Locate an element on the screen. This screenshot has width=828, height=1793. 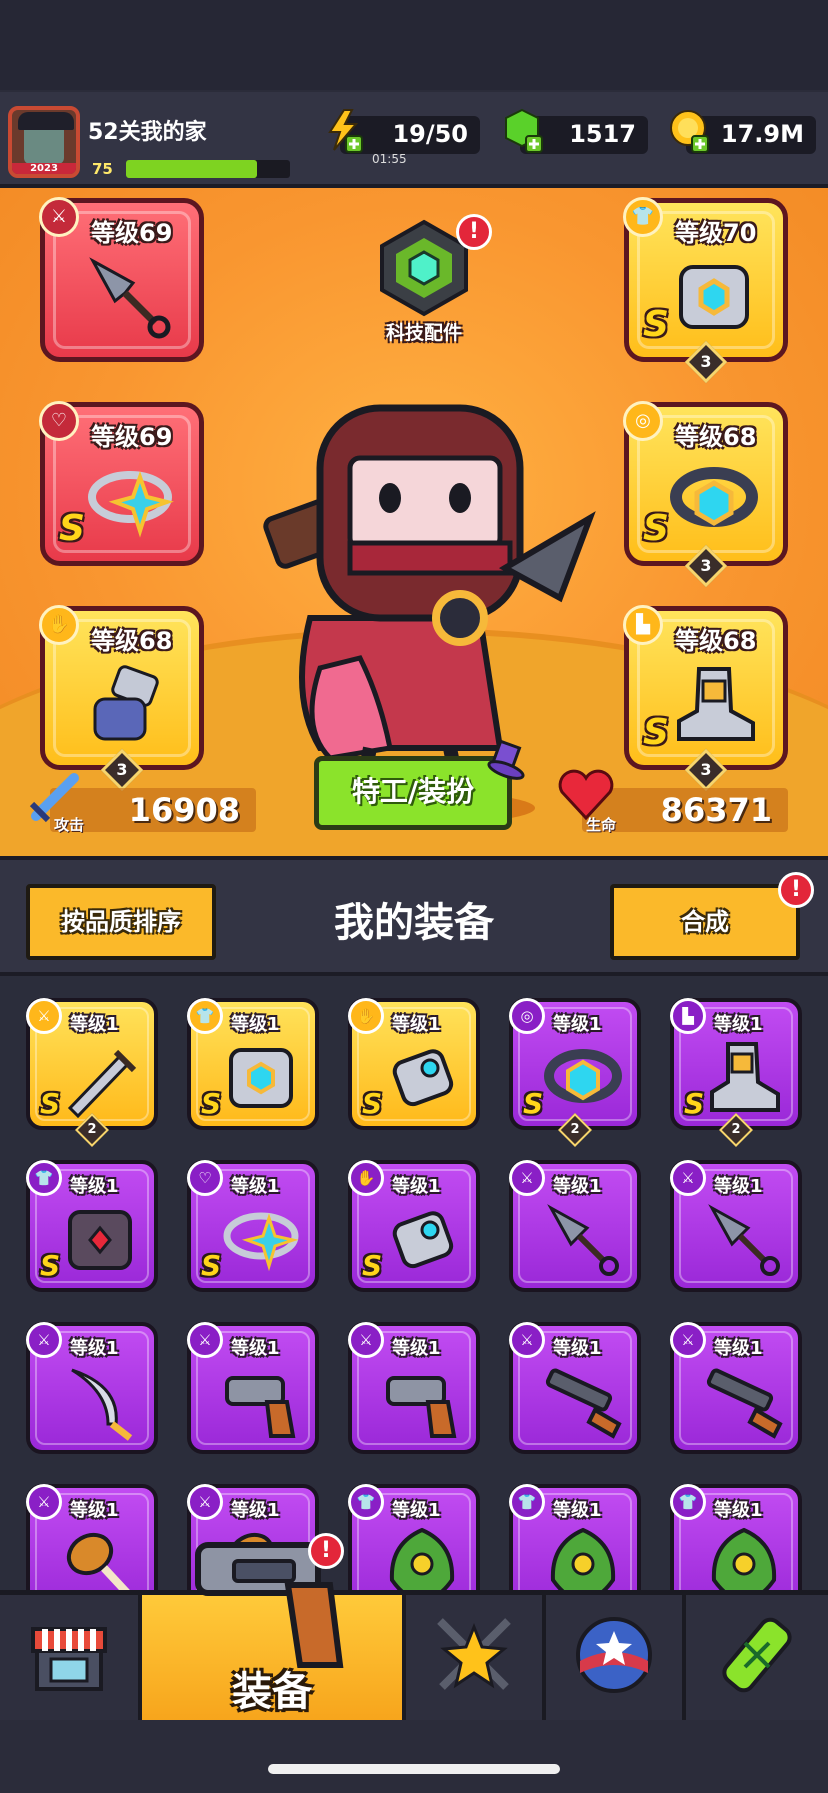
coin-counter: 17.9M is located at coordinates (743, 132).